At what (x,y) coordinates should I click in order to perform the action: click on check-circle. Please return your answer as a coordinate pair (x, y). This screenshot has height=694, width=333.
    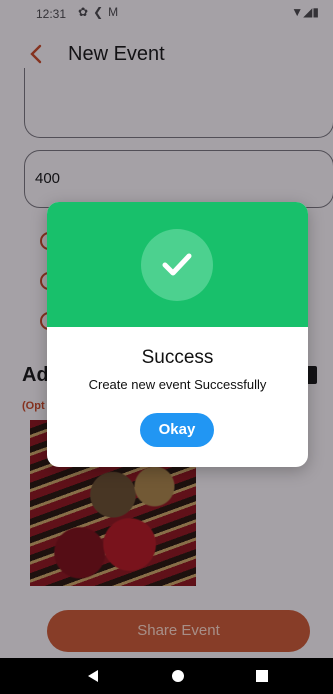
    Looking at the image, I should click on (177, 265).